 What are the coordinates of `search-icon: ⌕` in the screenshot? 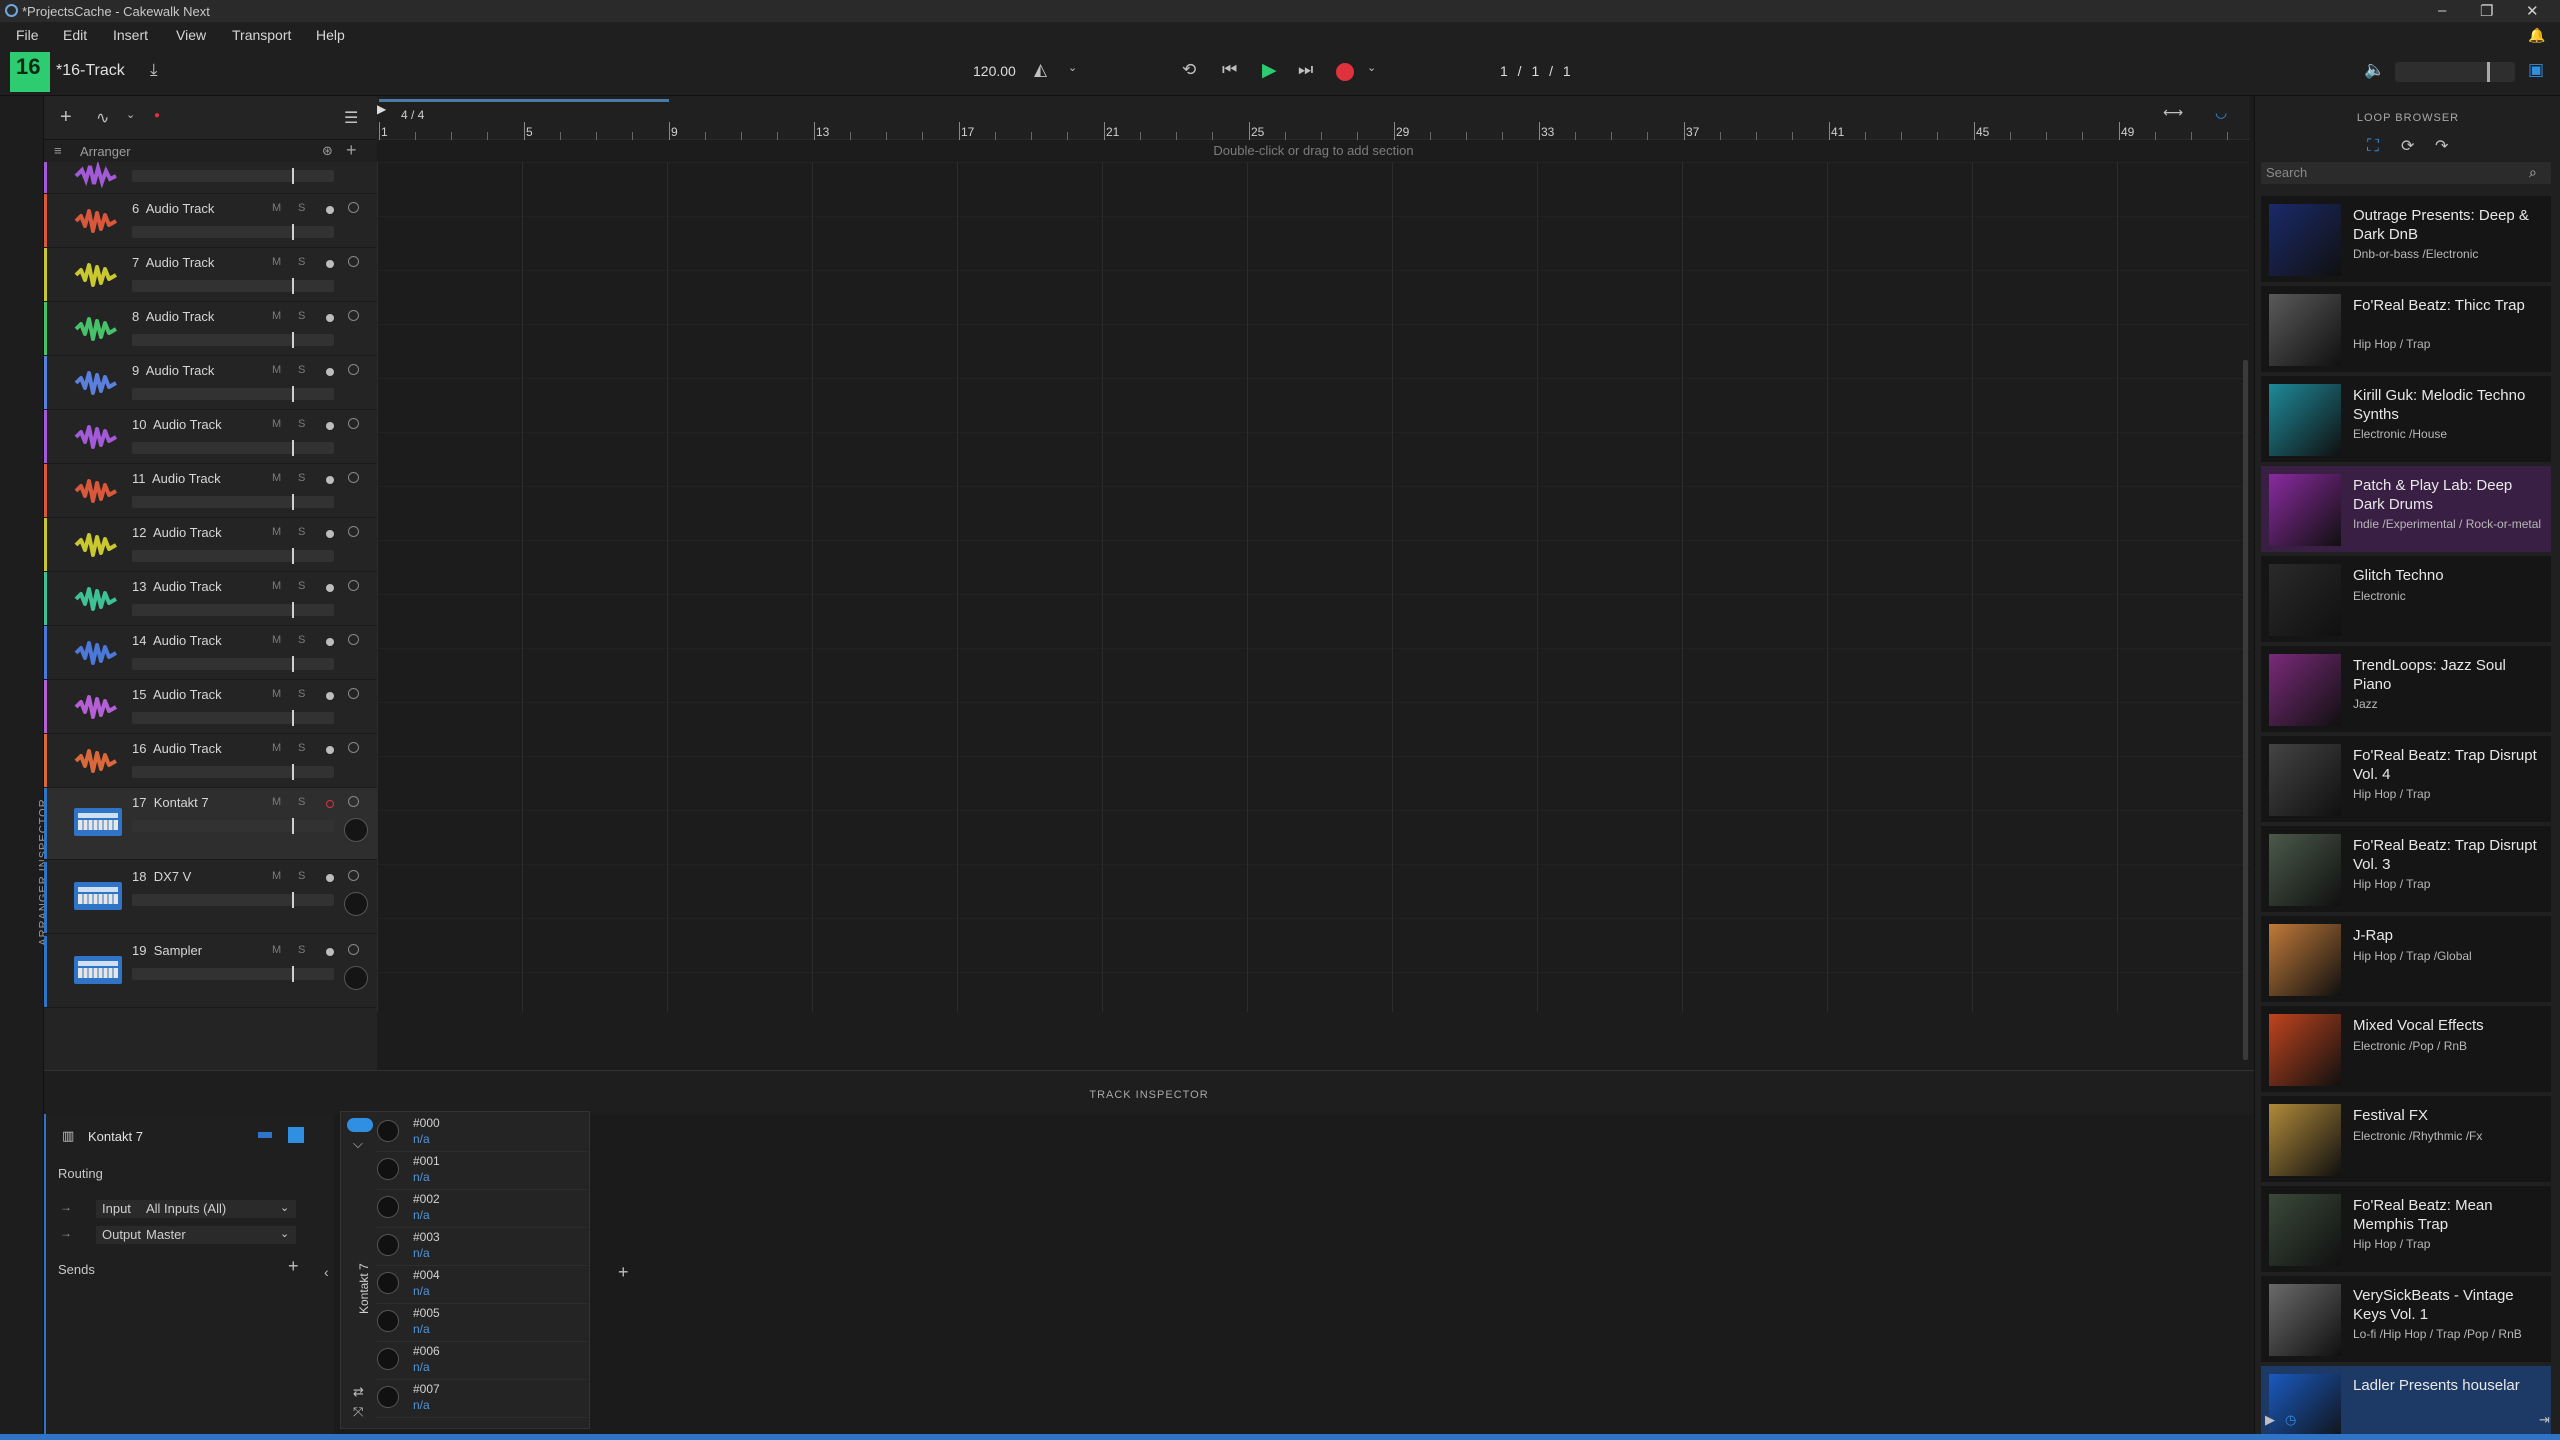 It's located at (2533, 172).